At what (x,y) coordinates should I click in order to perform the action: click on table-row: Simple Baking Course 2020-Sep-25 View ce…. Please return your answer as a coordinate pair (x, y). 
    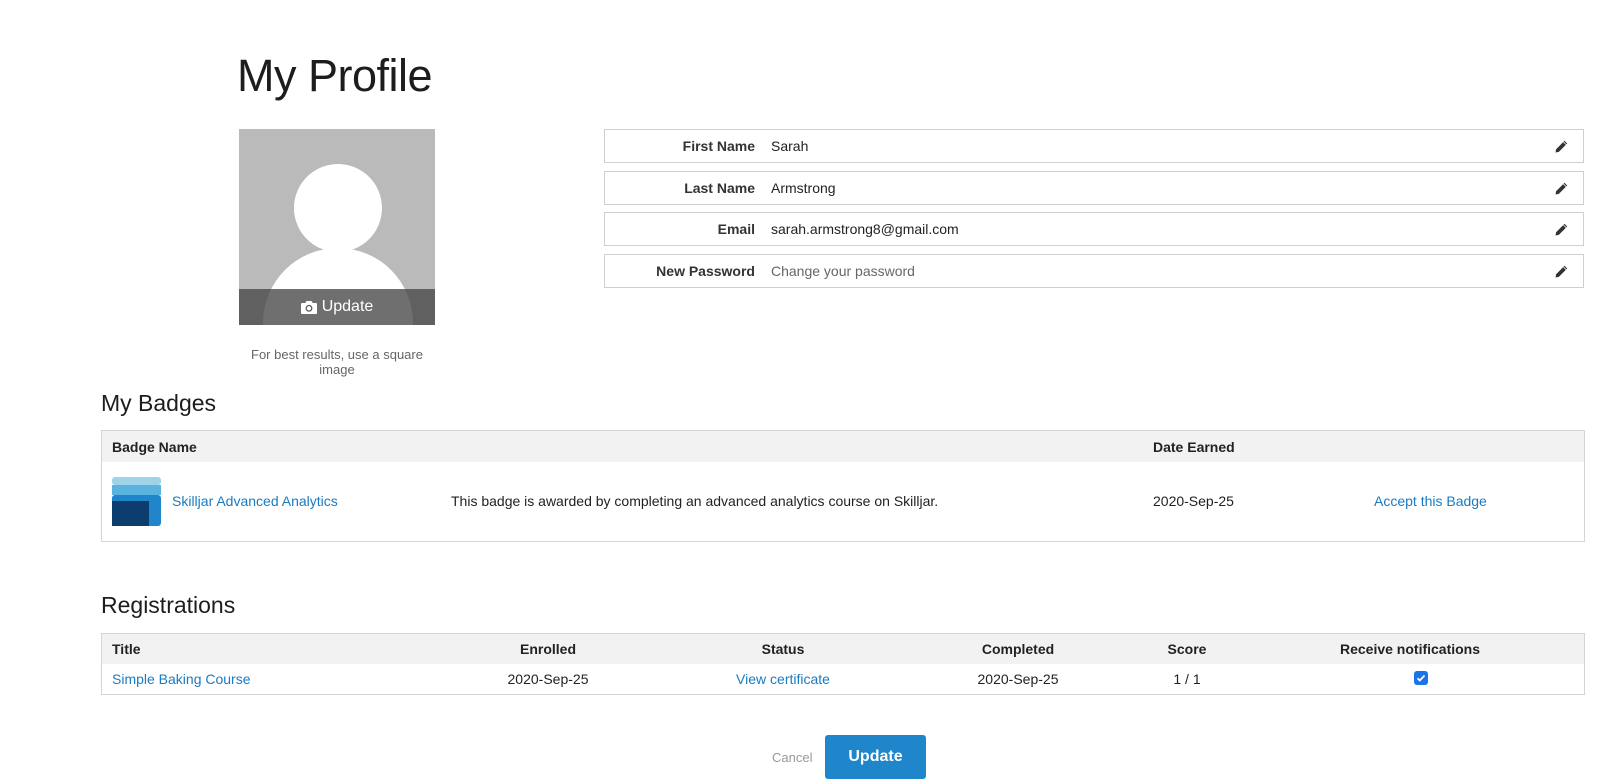
    Looking at the image, I should click on (843, 679).